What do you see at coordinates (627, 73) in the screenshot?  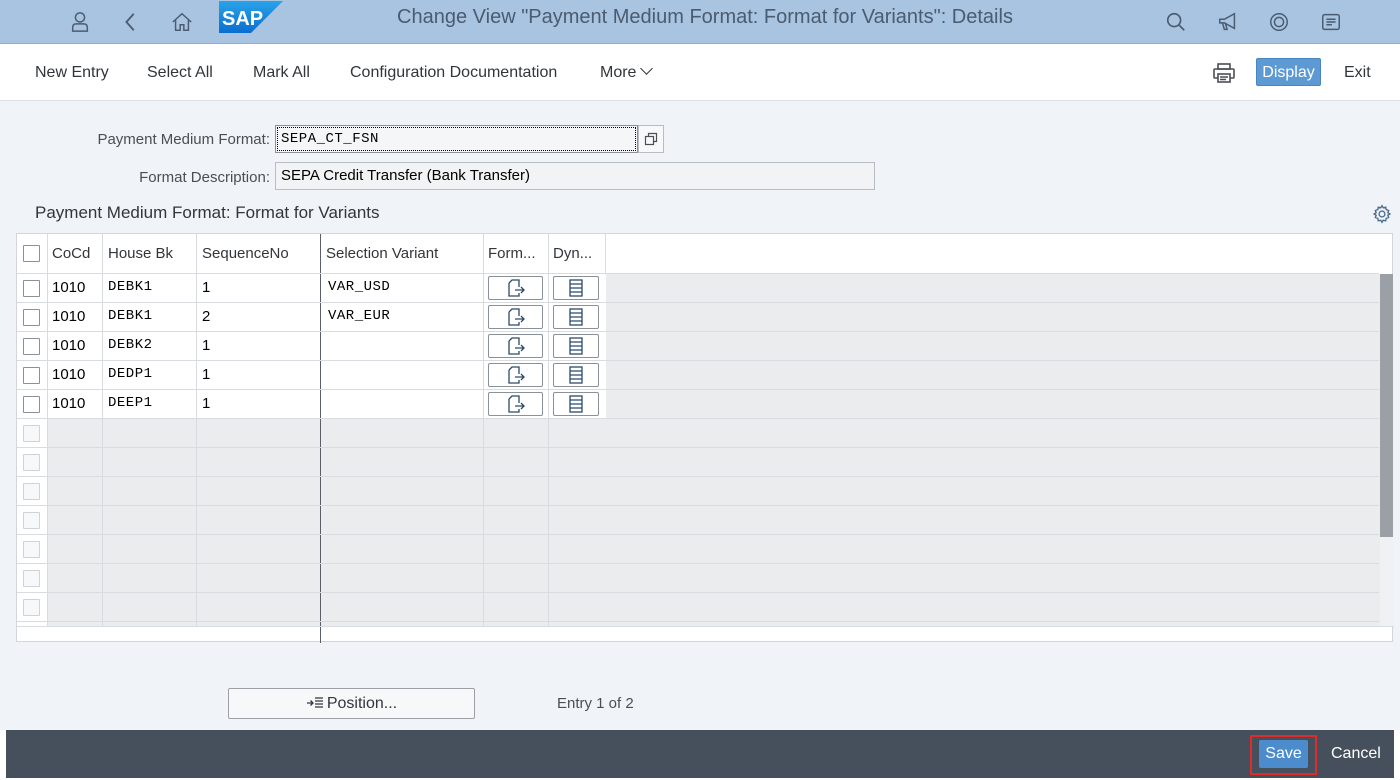 I see `more-menu-button: More` at bounding box center [627, 73].